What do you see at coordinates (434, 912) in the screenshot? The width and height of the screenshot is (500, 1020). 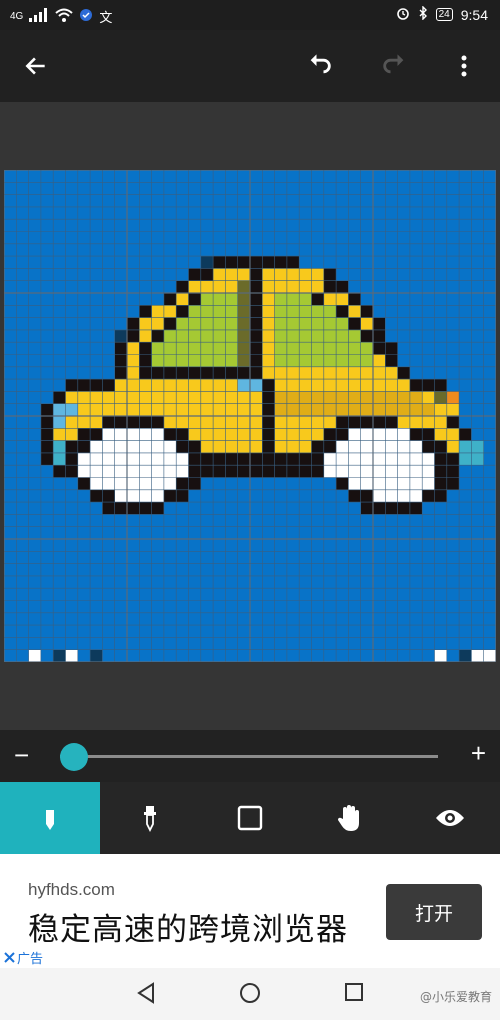 I see `ad-open-button: 打开` at bounding box center [434, 912].